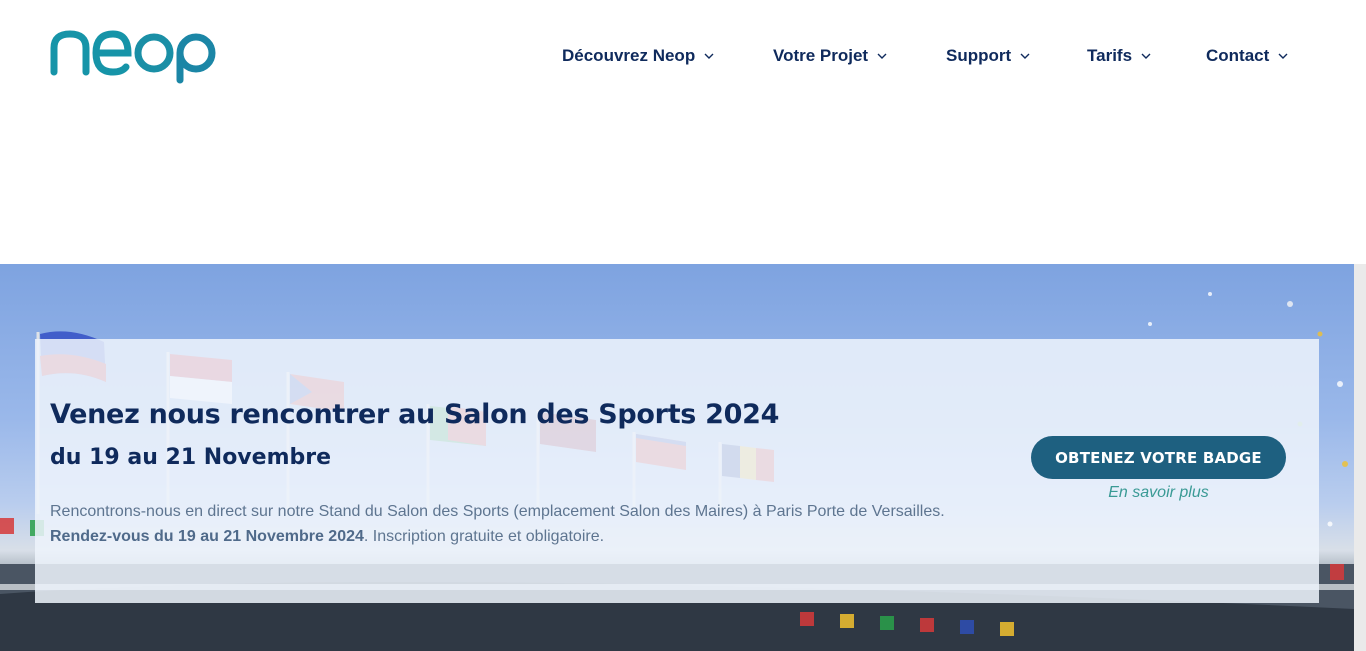  I want to click on nav-item-label: Tarifs, so click(1110, 55).